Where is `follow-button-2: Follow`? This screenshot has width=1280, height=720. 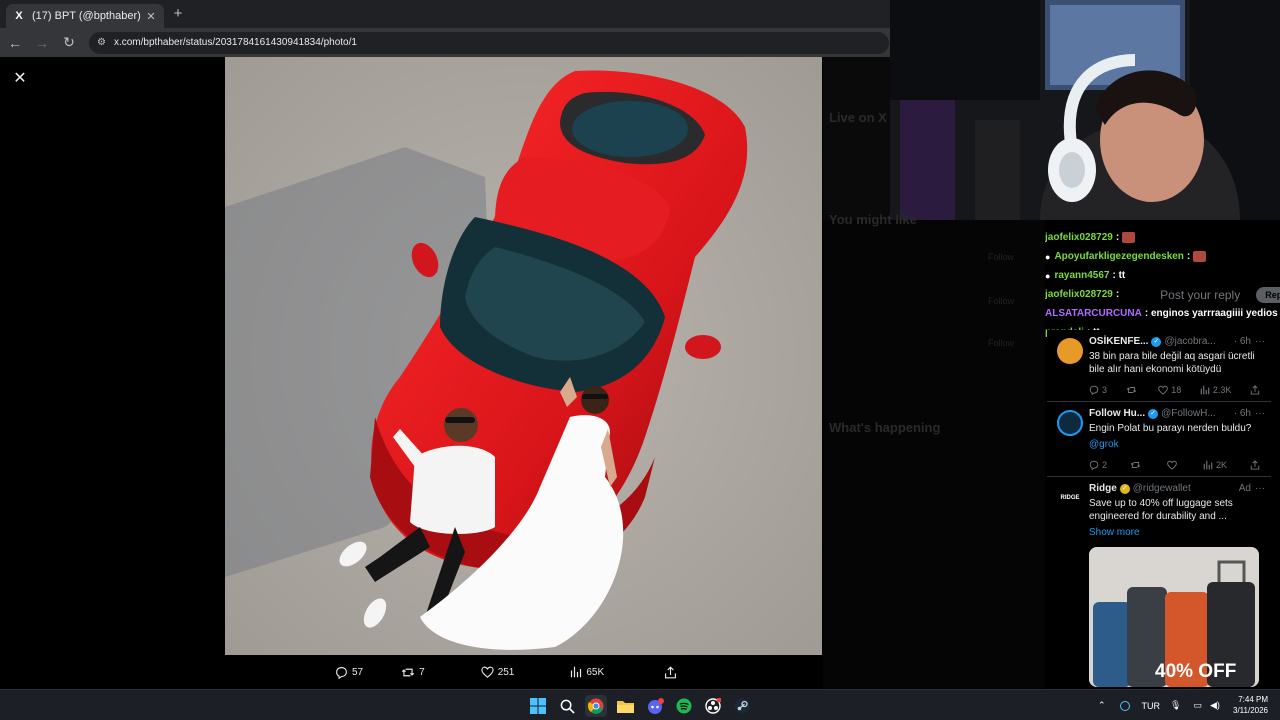 follow-button-2: Follow is located at coordinates (1001, 301).